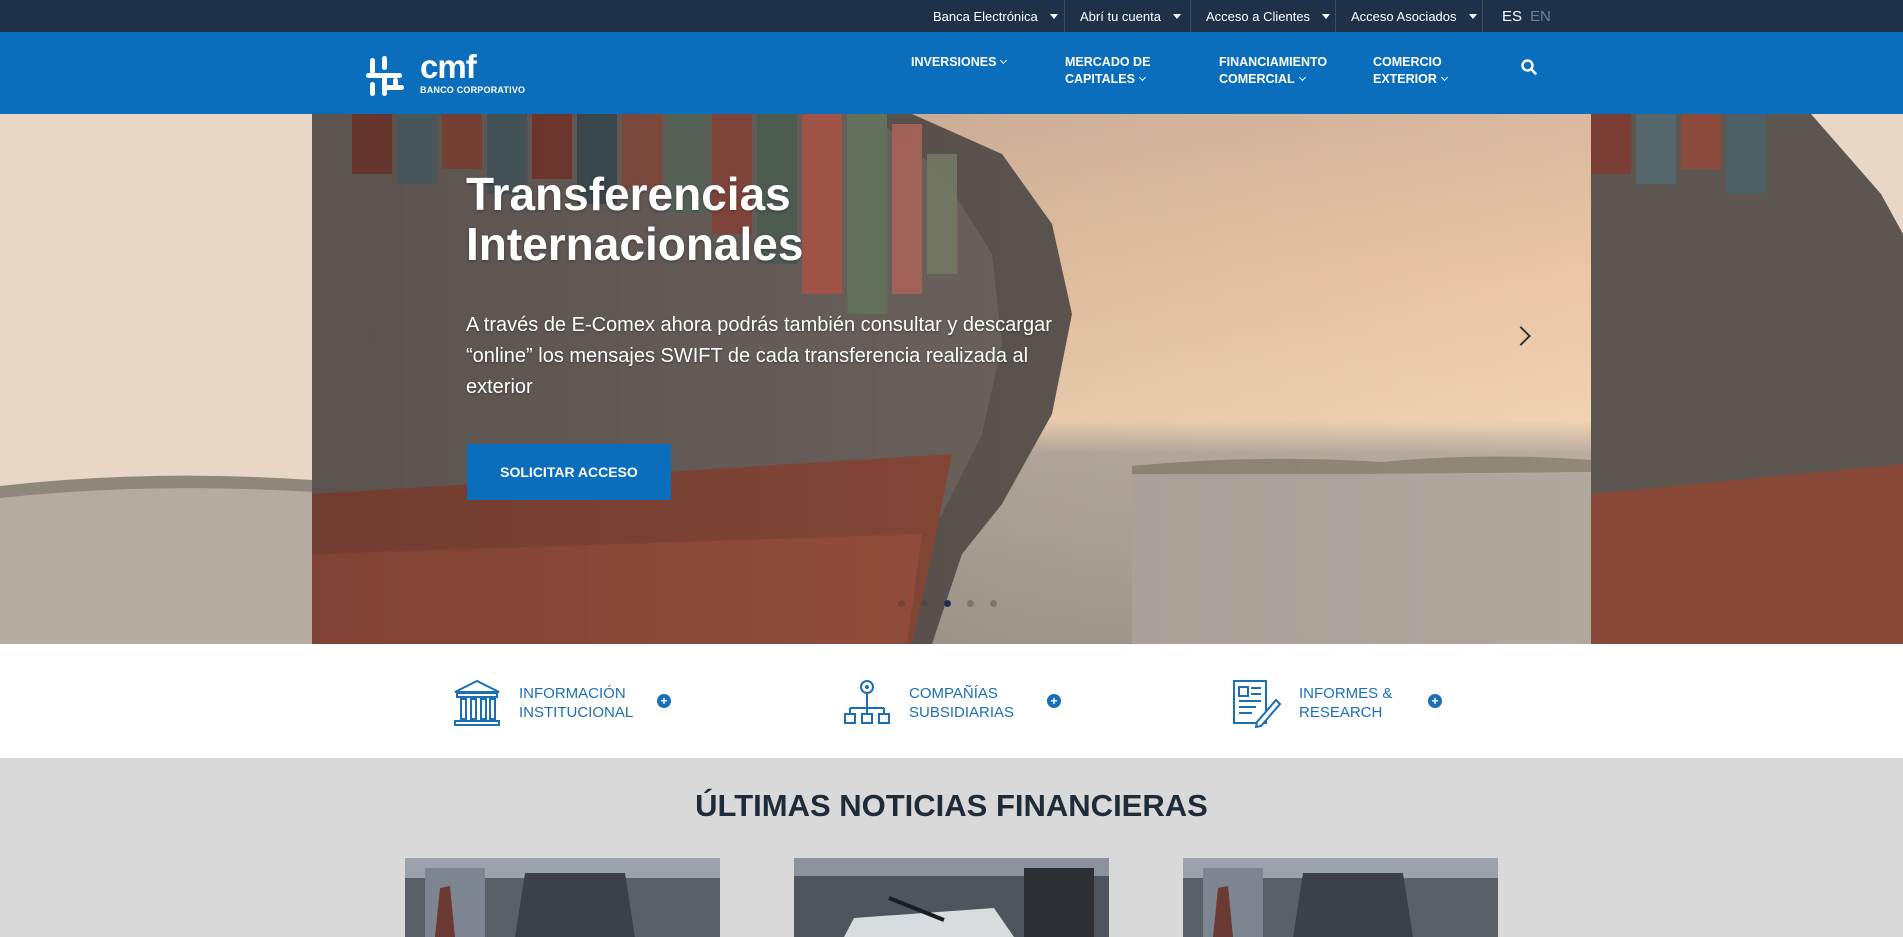  I want to click on feature-label: INFORMACIÓN INSTITUCIONAL, so click(576, 703).